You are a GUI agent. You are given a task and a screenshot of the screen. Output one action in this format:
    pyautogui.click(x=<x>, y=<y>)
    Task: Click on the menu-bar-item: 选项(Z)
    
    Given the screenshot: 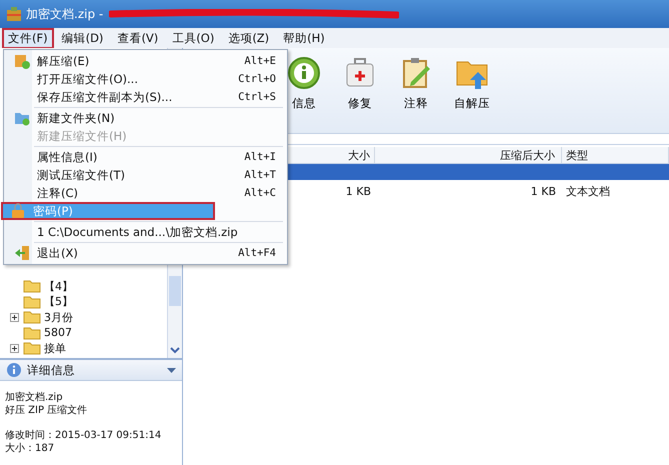 What is the action you would take?
    pyautogui.click(x=249, y=38)
    